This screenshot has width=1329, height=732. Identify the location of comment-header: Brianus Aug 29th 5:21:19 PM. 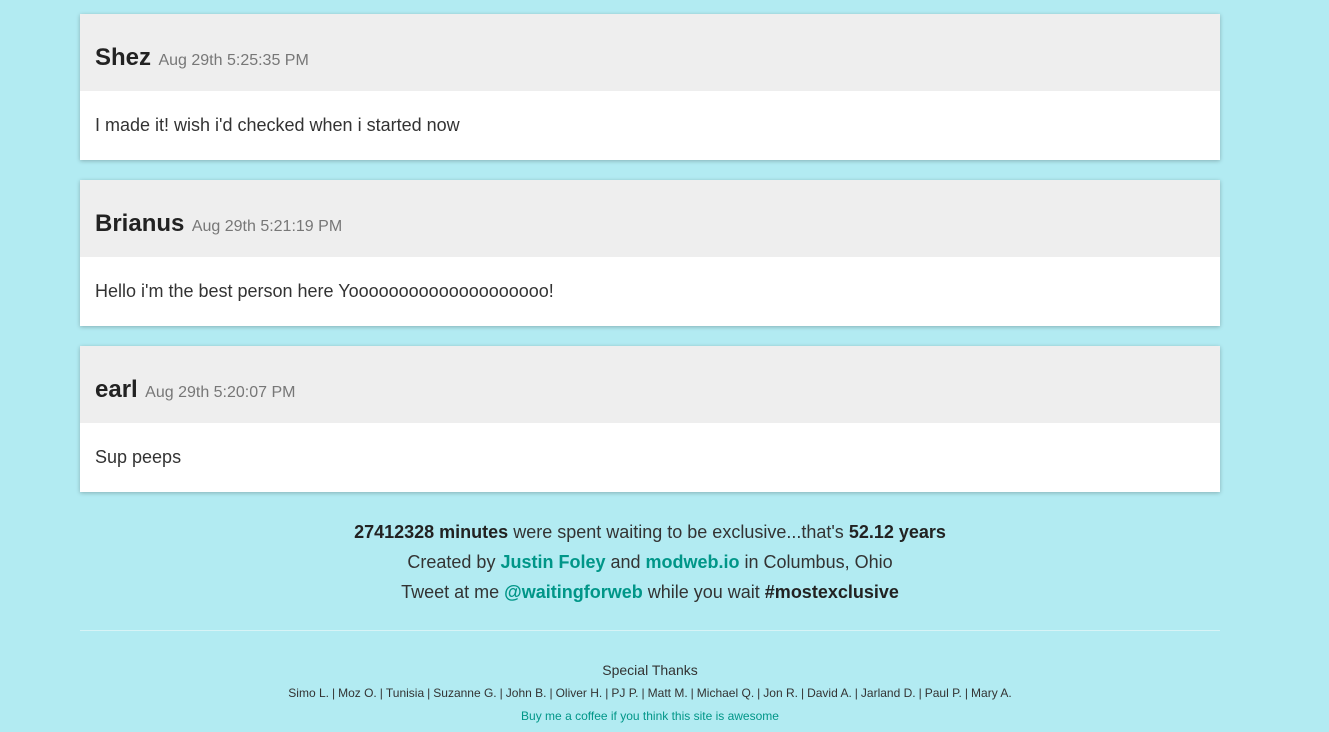
(650, 218).